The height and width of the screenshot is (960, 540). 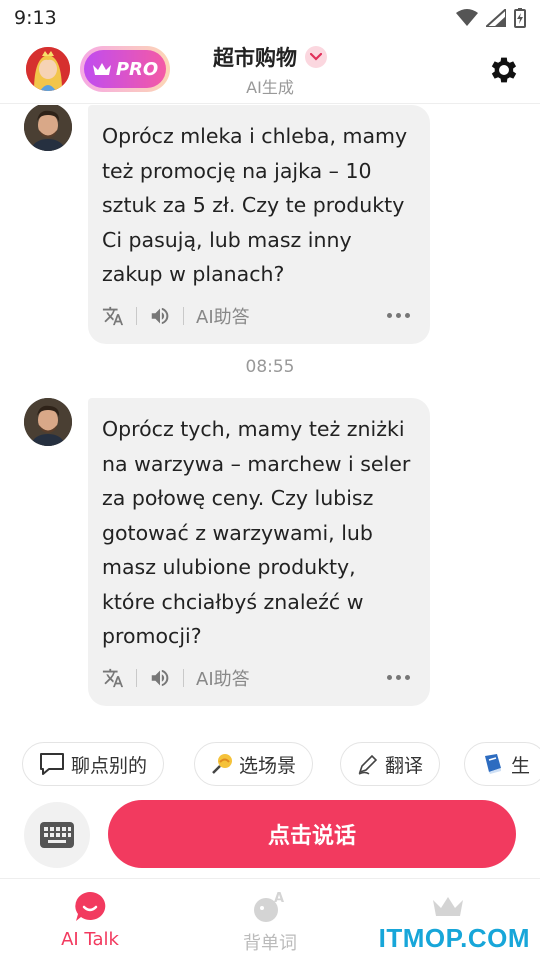 I want to click on chip-generate: 生, so click(x=502, y=764).